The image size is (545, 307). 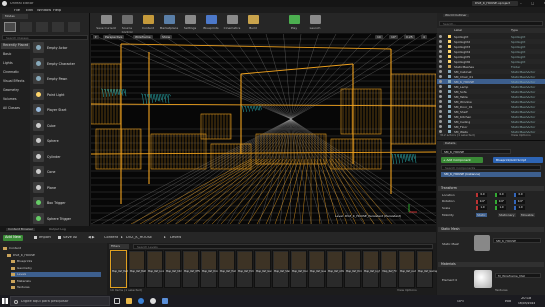 I want to click on back-button: ◀ ▶, so click(x=91, y=238).